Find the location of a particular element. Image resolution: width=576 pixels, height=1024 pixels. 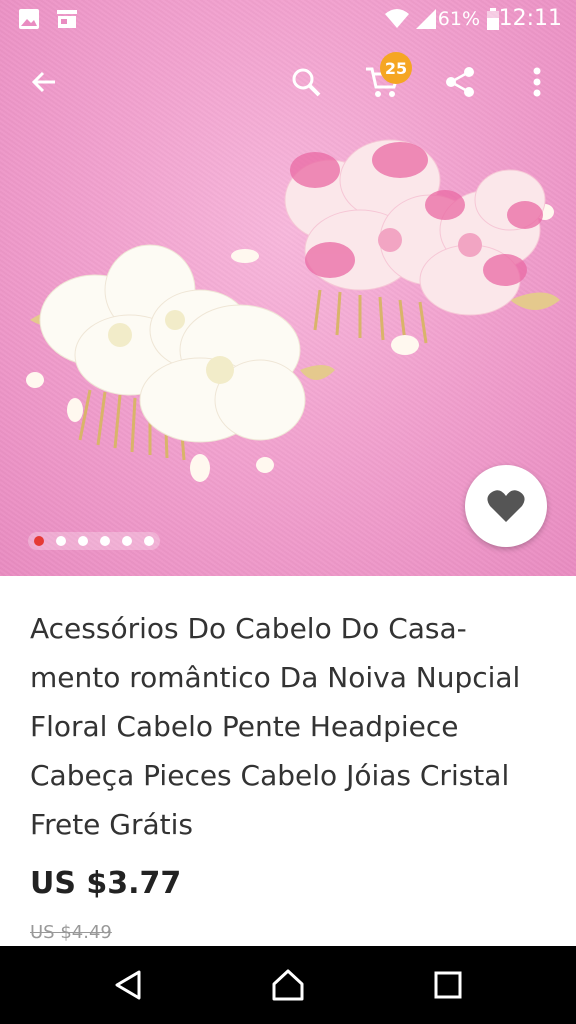

share-button is located at coordinates (460, 82).